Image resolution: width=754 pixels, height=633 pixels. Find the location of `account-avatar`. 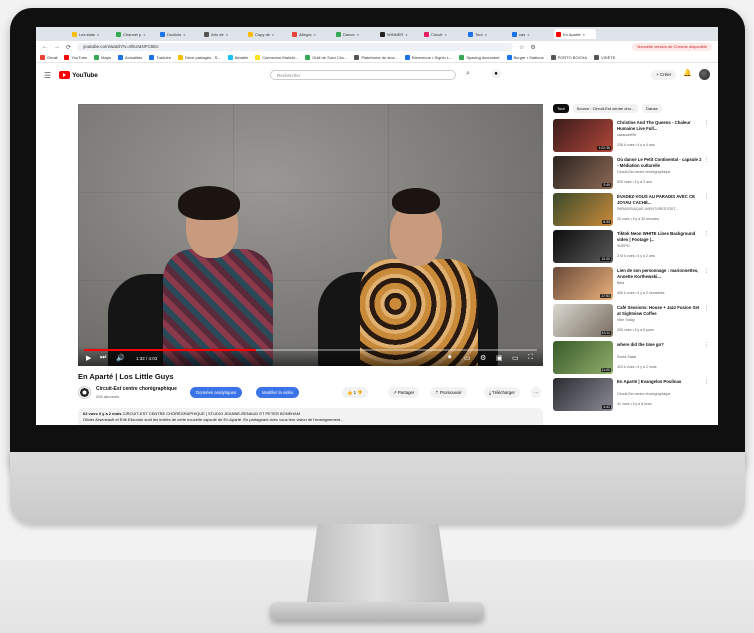

account-avatar is located at coordinates (704, 74).